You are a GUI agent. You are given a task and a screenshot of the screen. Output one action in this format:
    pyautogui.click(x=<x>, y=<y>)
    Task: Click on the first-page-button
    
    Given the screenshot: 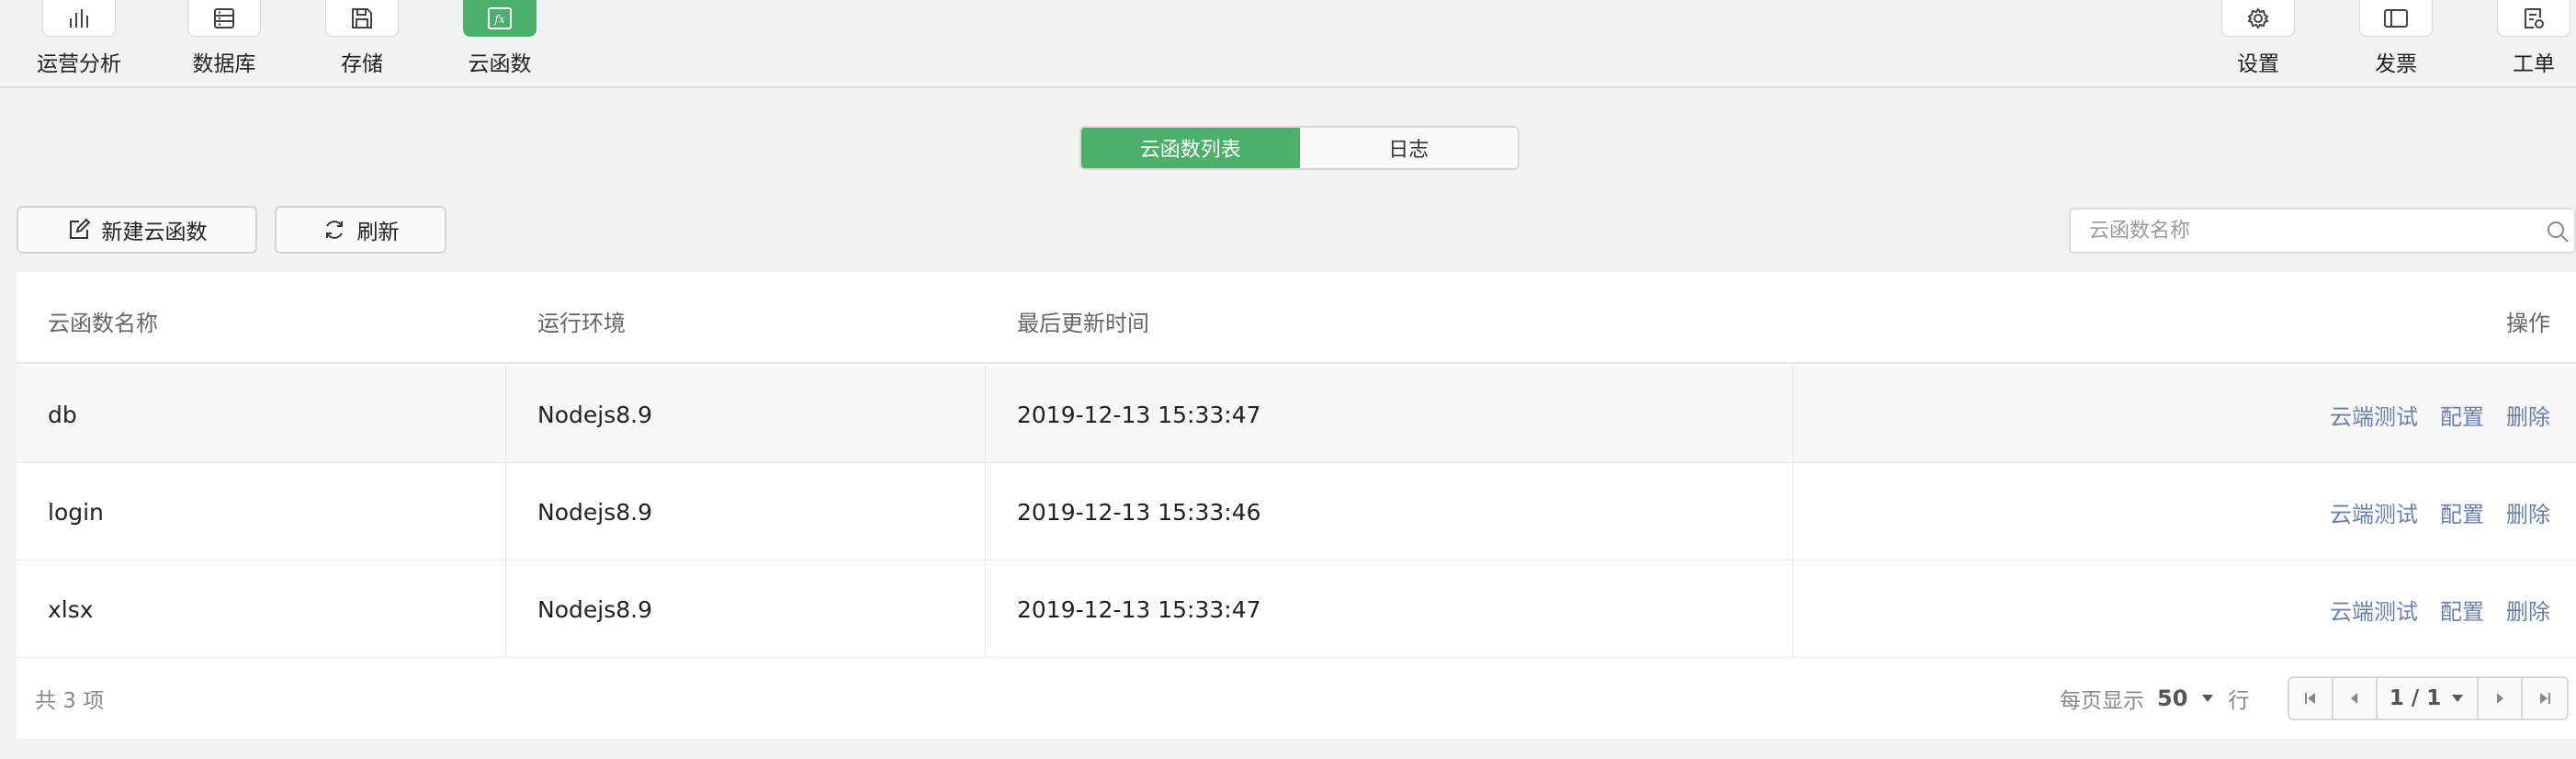 What is the action you would take?
    pyautogui.click(x=2311, y=699)
    